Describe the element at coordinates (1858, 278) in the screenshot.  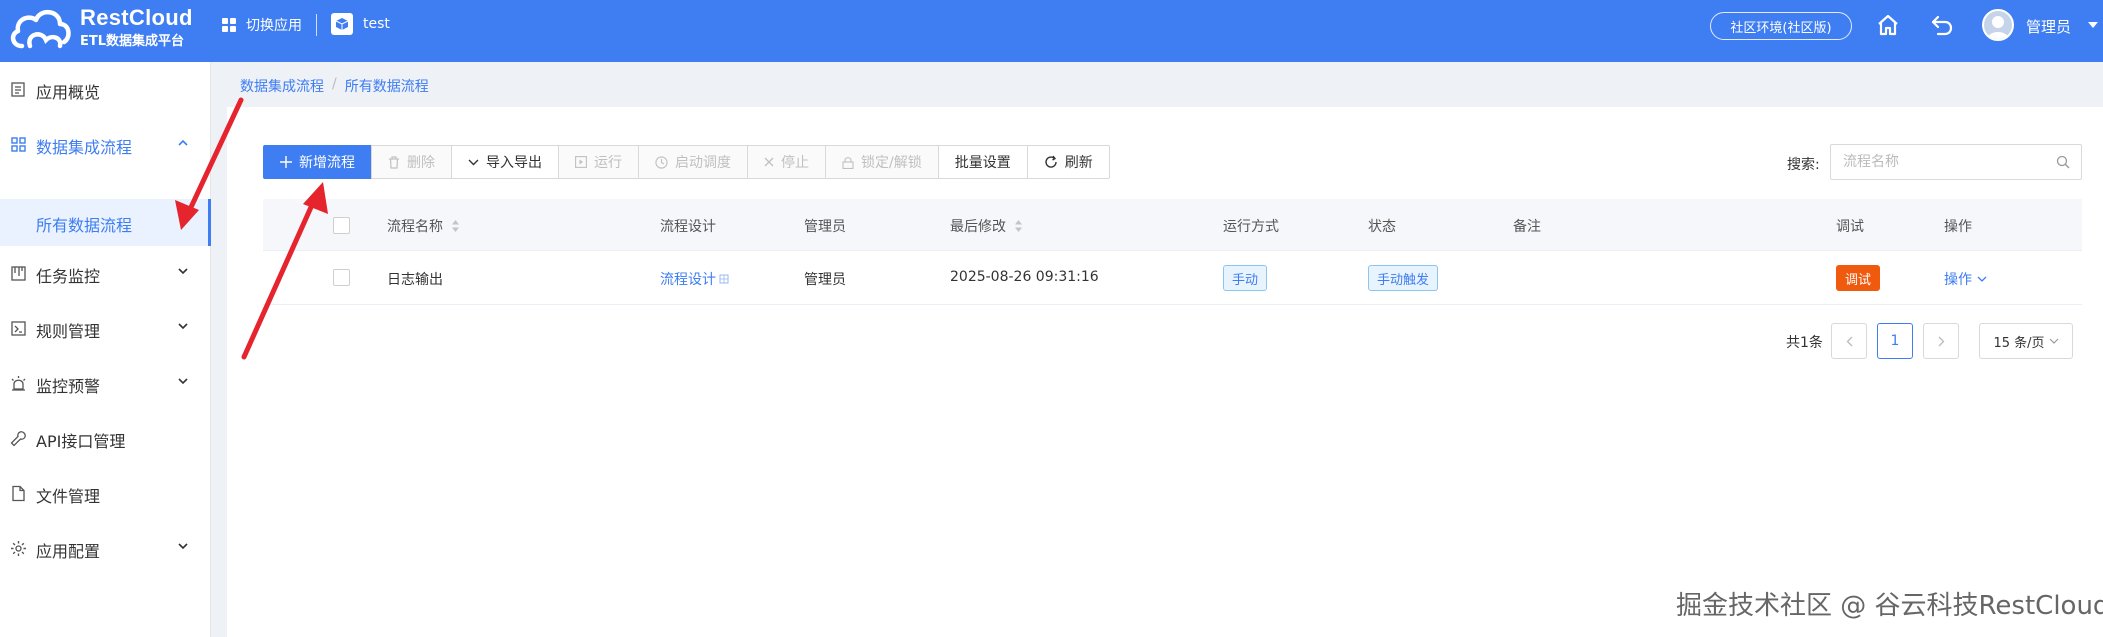
I see `debug-button: 调试` at that location.